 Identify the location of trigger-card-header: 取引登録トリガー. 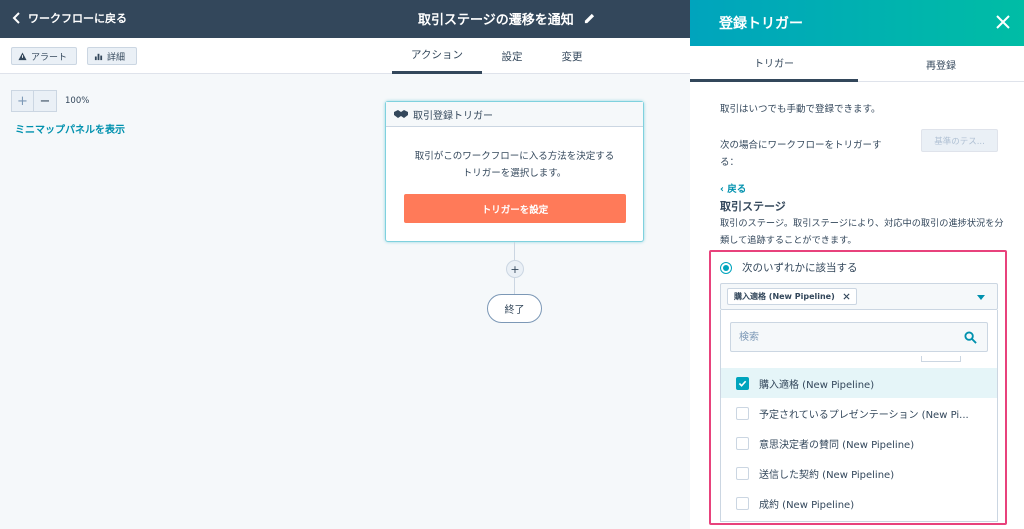
(514, 114).